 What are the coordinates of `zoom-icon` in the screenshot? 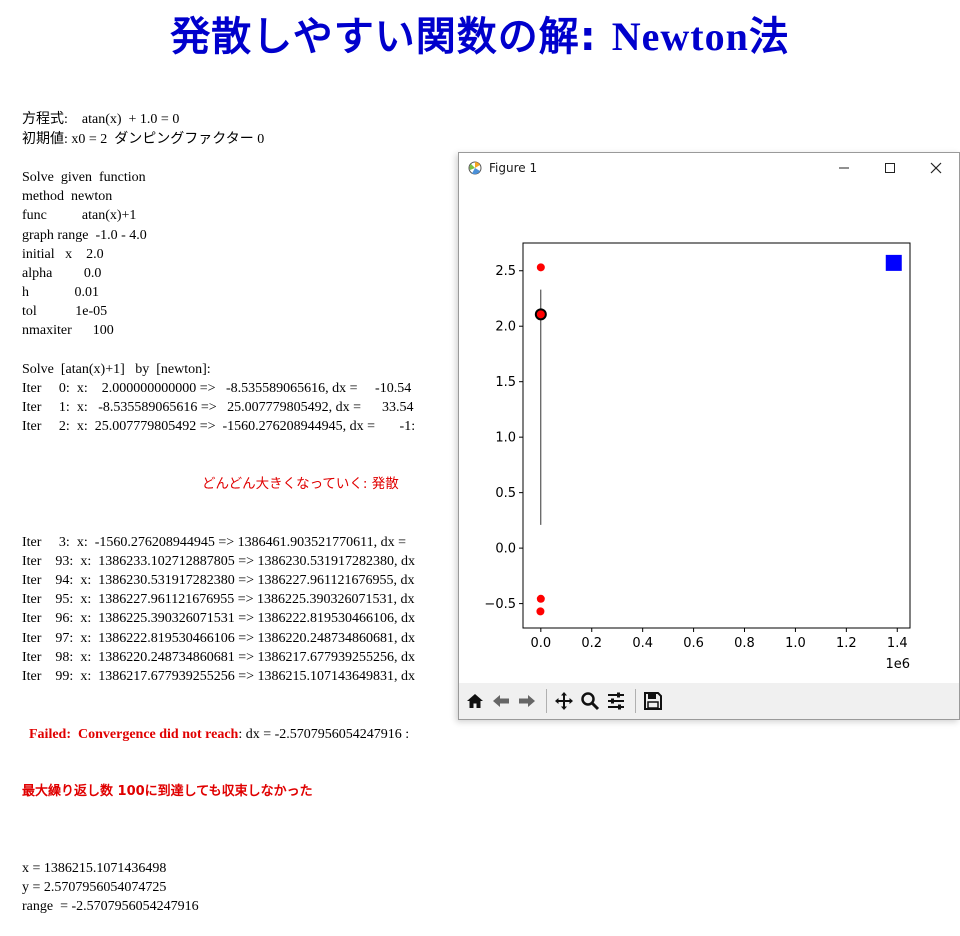 It's located at (590, 701).